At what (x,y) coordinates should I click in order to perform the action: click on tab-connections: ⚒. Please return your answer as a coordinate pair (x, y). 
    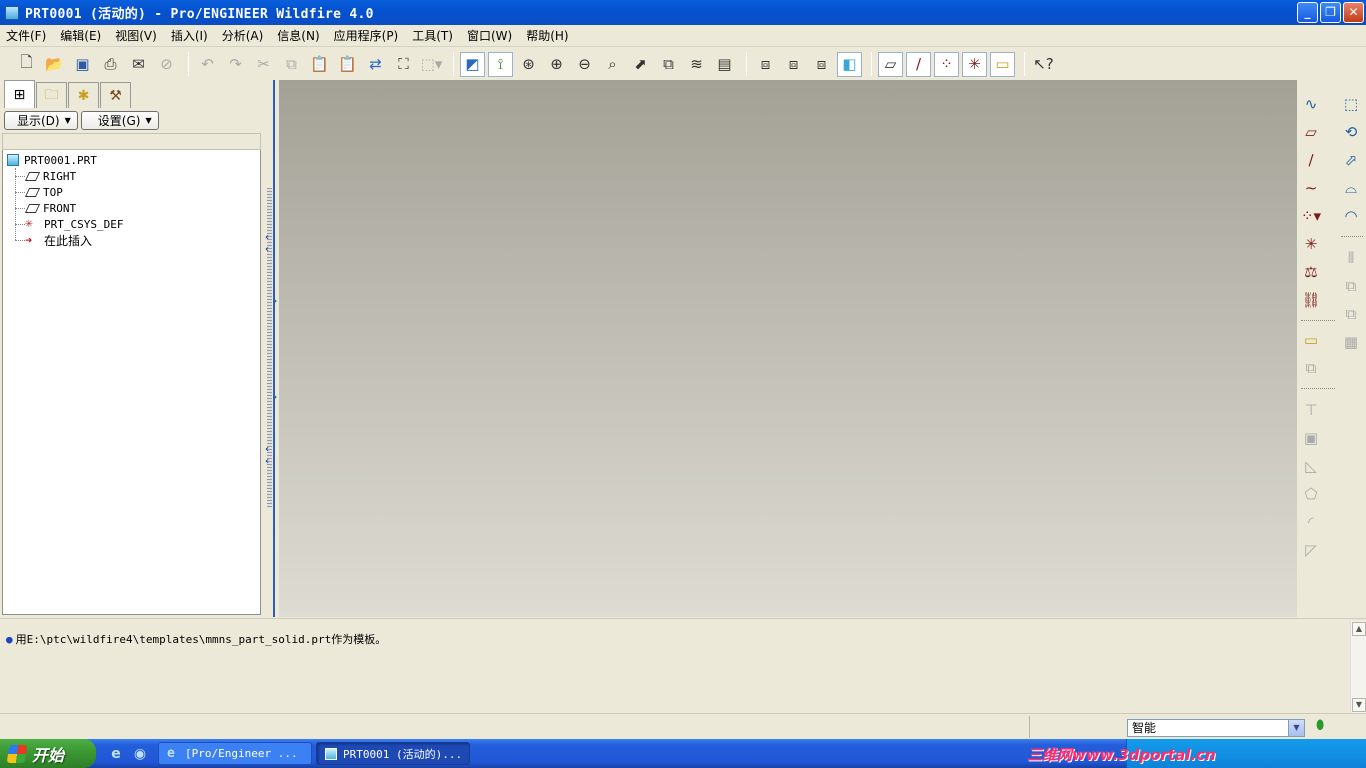
    Looking at the image, I should click on (115, 95).